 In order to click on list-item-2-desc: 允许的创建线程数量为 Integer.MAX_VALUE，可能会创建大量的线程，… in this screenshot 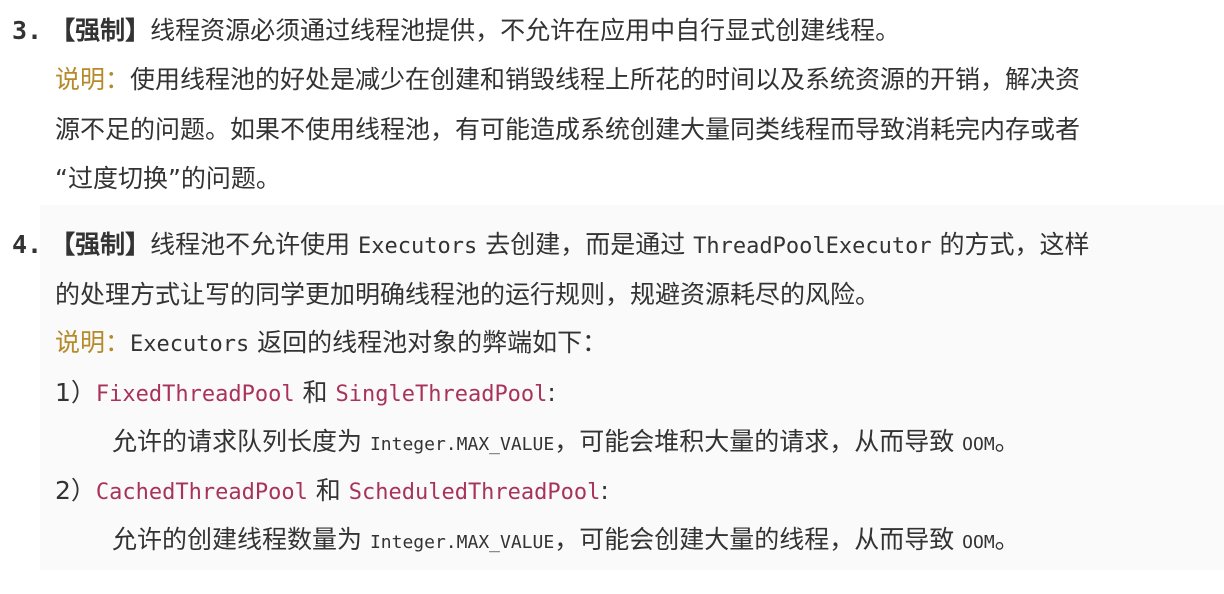, I will do `click(566, 540)`.